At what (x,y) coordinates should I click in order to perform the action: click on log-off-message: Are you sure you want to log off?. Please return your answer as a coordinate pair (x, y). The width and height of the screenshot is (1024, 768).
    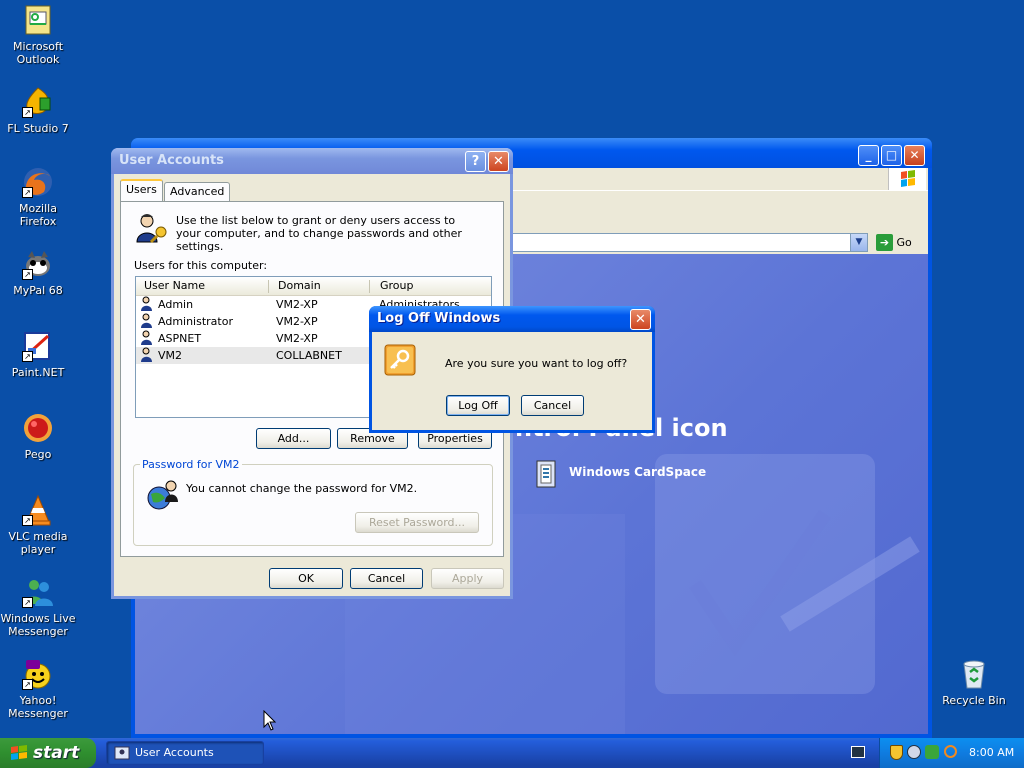
    Looking at the image, I should click on (536, 363).